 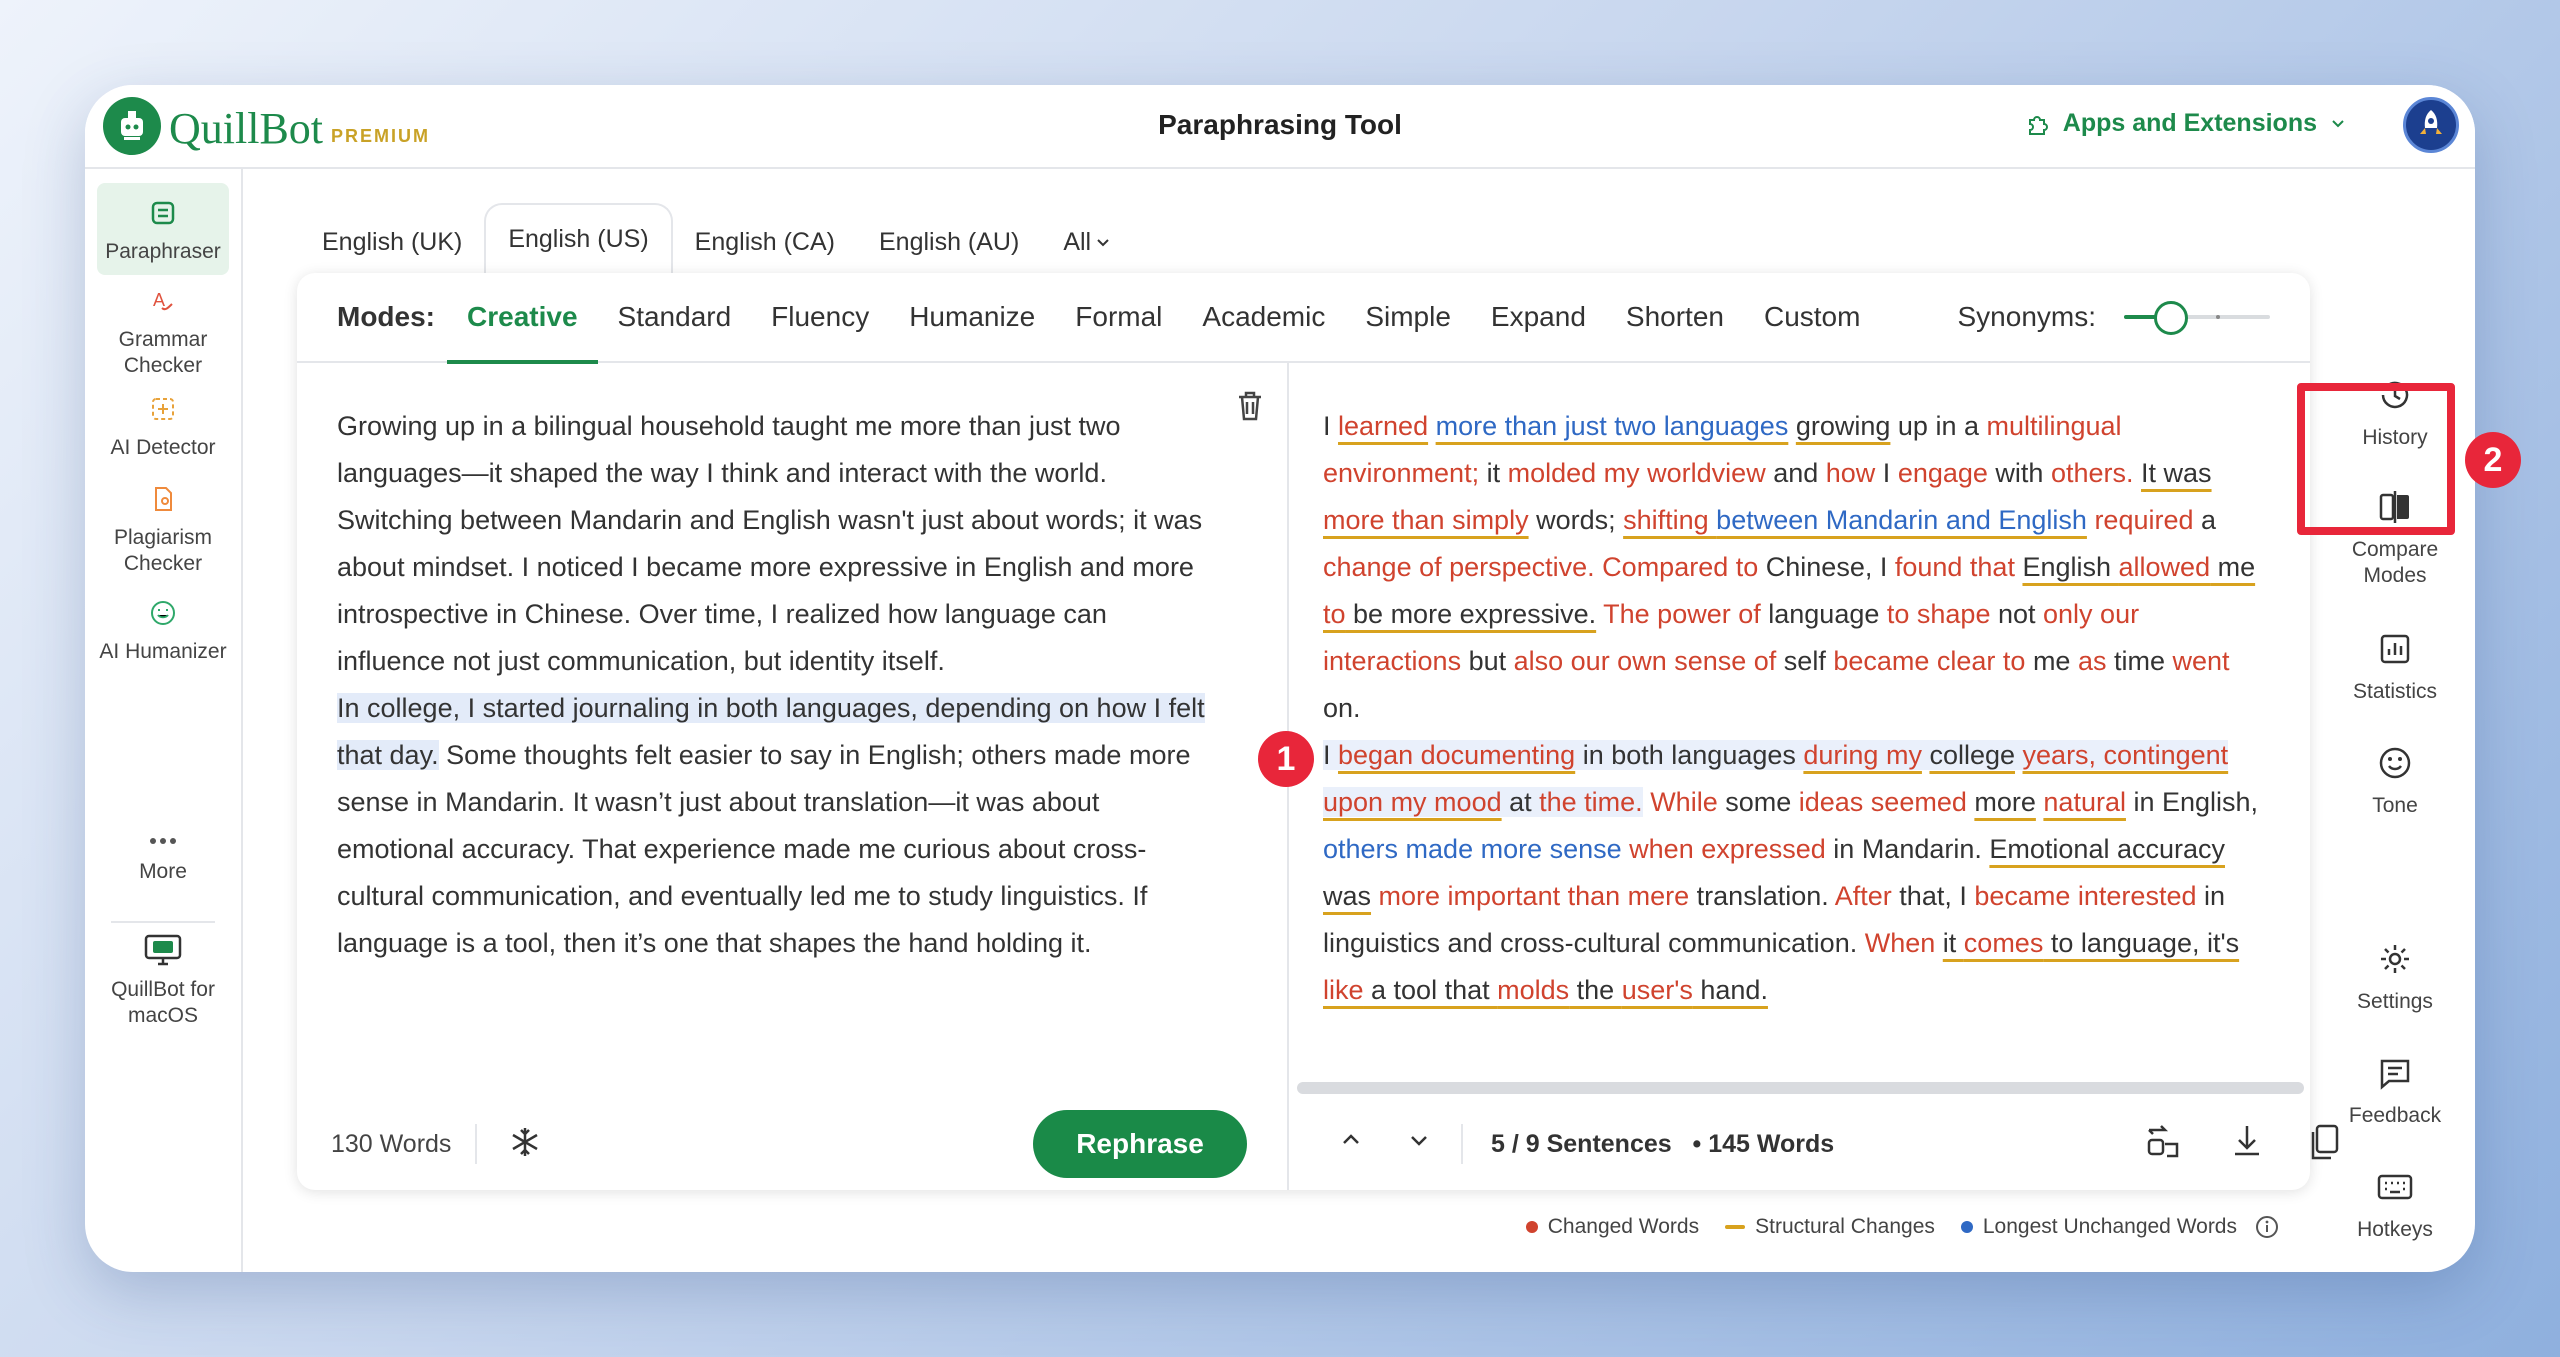 I want to click on nav-label: More, so click(x=163, y=871).